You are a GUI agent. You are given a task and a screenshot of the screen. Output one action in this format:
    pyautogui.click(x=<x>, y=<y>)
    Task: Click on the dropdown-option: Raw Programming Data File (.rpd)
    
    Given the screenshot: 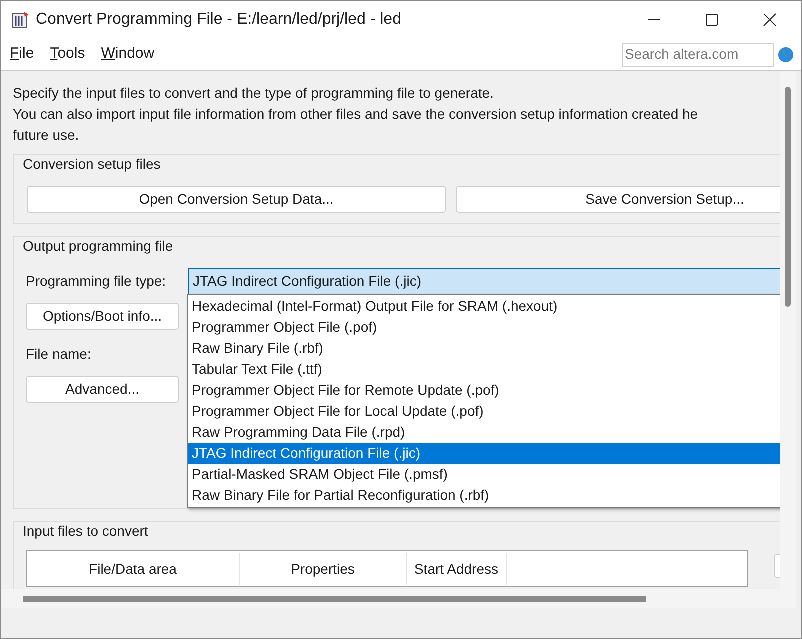 What is the action you would take?
    pyautogui.click(x=484, y=432)
    